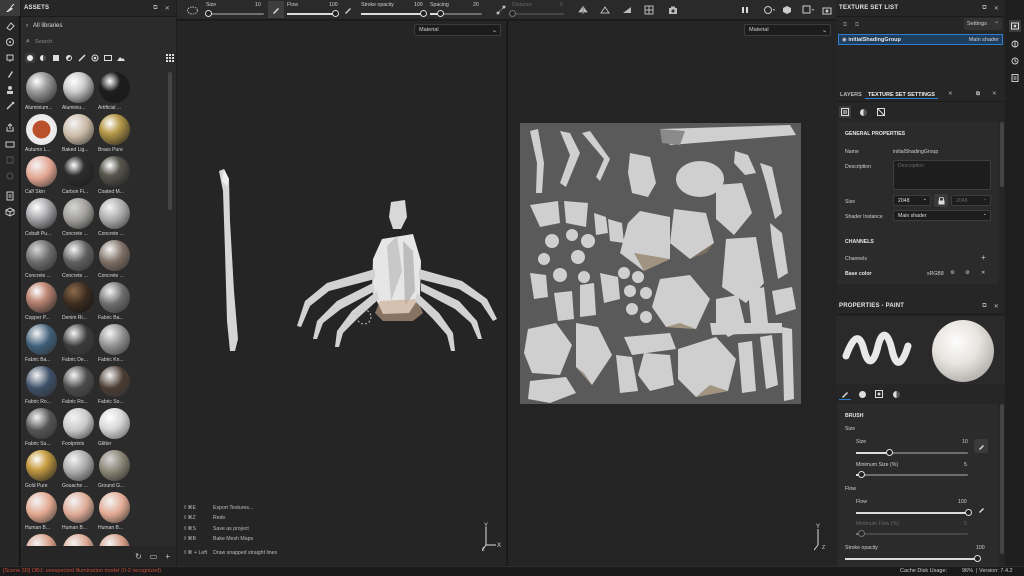  I want to click on cube-icon, so click(10, 212).